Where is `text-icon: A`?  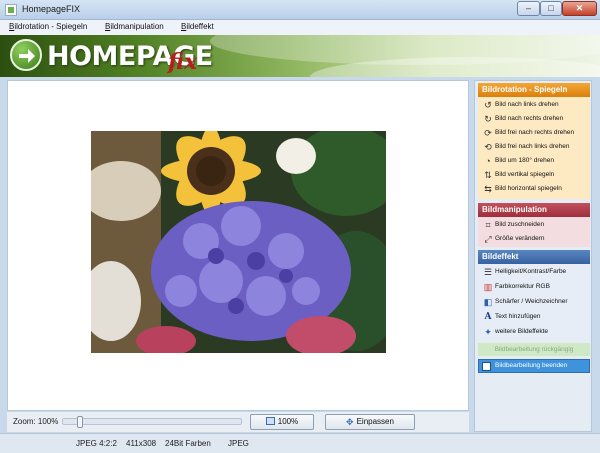 text-icon: A is located at coordinates (488, 317).